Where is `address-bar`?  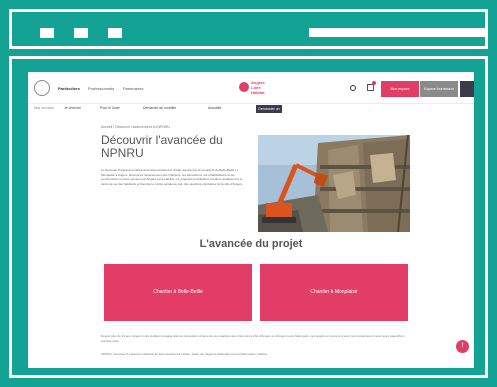 address-bar is located at coordinates (398, 32).